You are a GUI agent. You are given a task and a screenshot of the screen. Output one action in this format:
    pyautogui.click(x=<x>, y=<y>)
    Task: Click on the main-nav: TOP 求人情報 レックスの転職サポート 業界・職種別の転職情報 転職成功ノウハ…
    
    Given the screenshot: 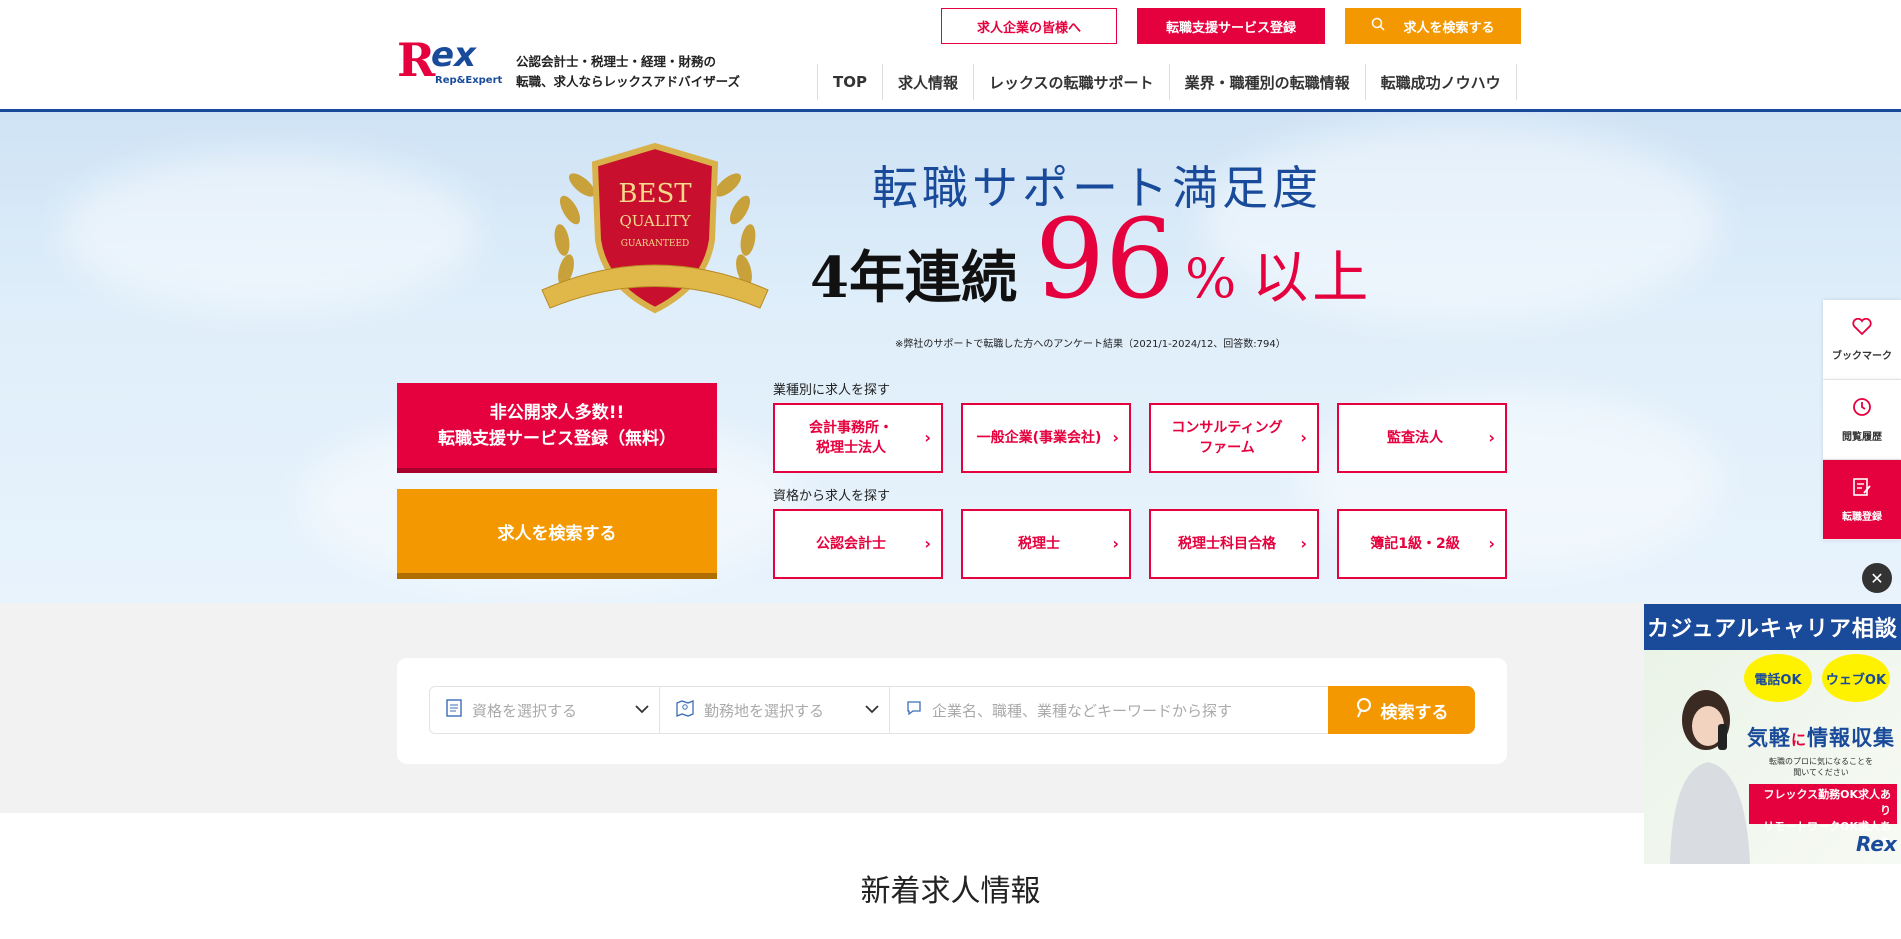 What is the action you would take?
    pyautogui.click(x=1167, y=82)
    